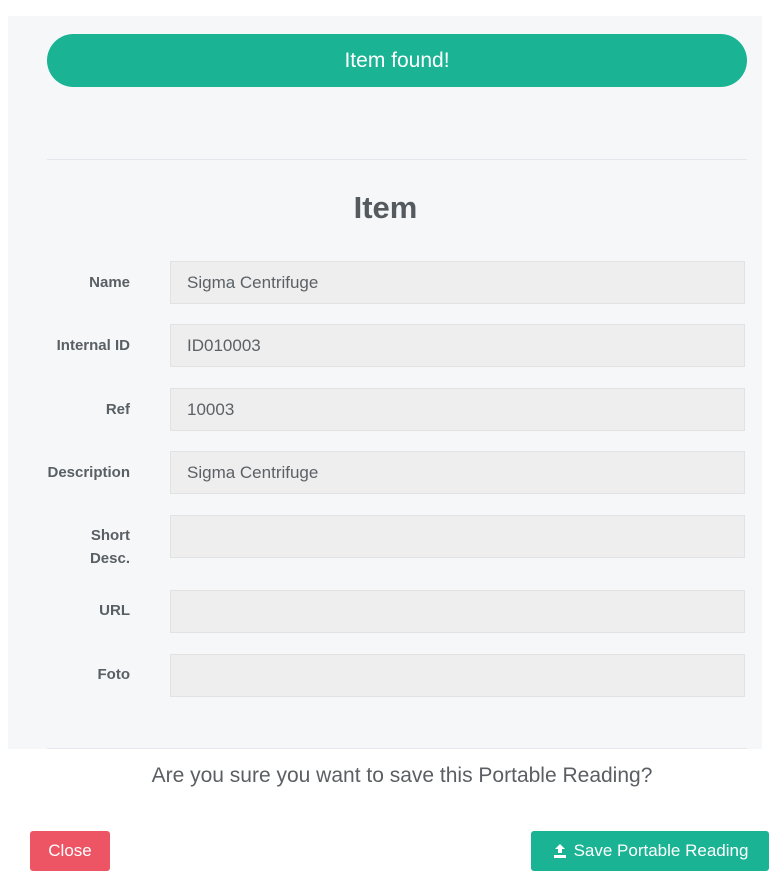 The width and height of the screenshot is (771, 871). I want to click on name-field: Sigma Centrifuge, so click(457, 282).